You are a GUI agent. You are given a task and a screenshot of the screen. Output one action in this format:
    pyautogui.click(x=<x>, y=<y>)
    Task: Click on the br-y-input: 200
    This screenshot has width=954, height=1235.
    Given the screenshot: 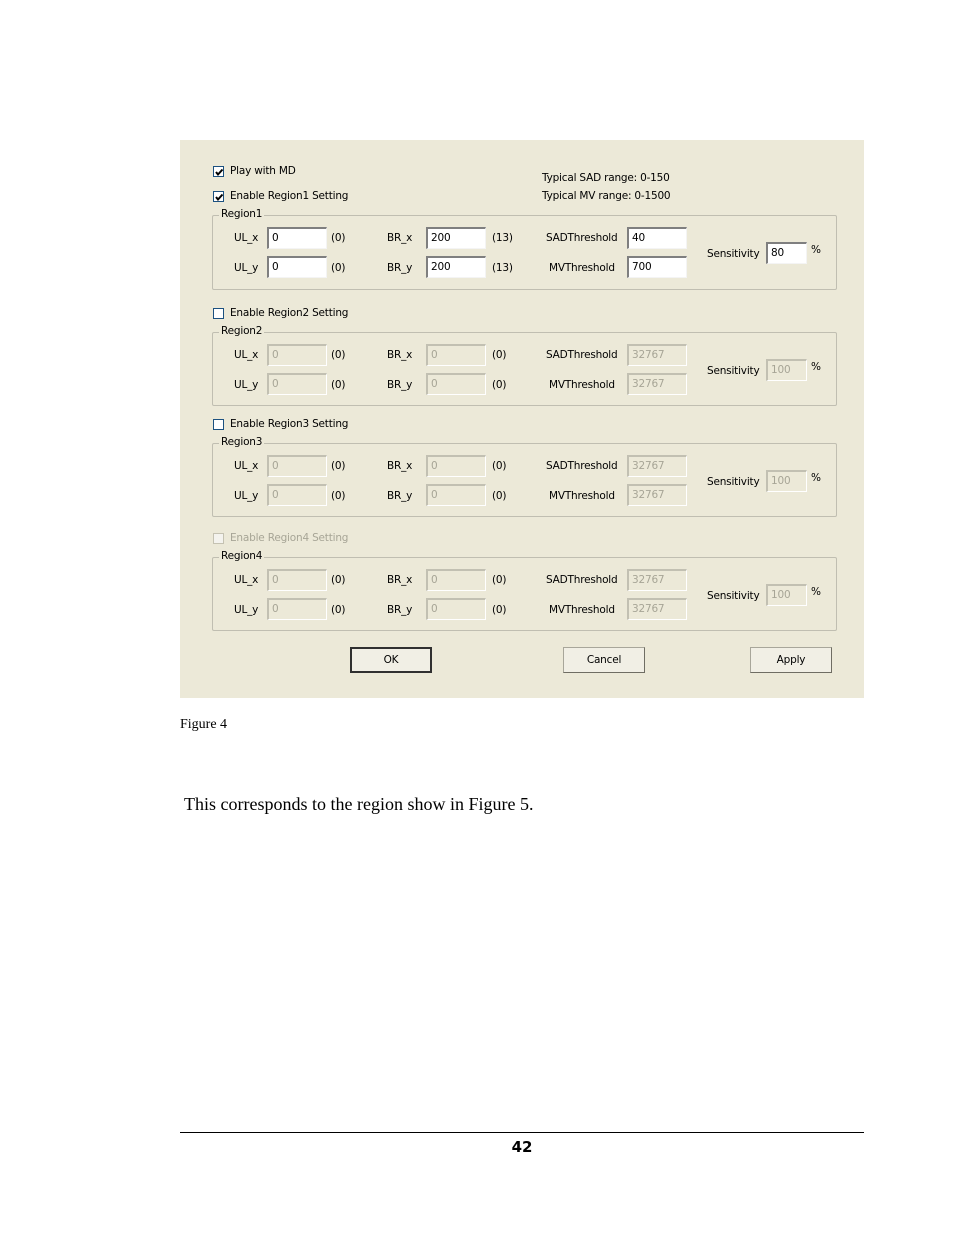 What is the action you would take?
    pyautogui.click(x=456, y=267)
    